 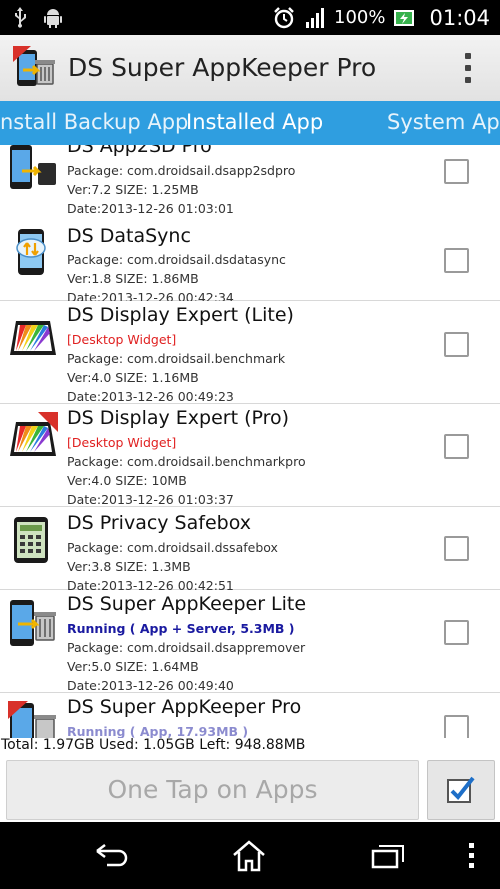 What do you see at coordinates (222, 67) in the screenshot?
I see `app-title: DS Super AppKeeper Pro` at bounding box center [222, 67].